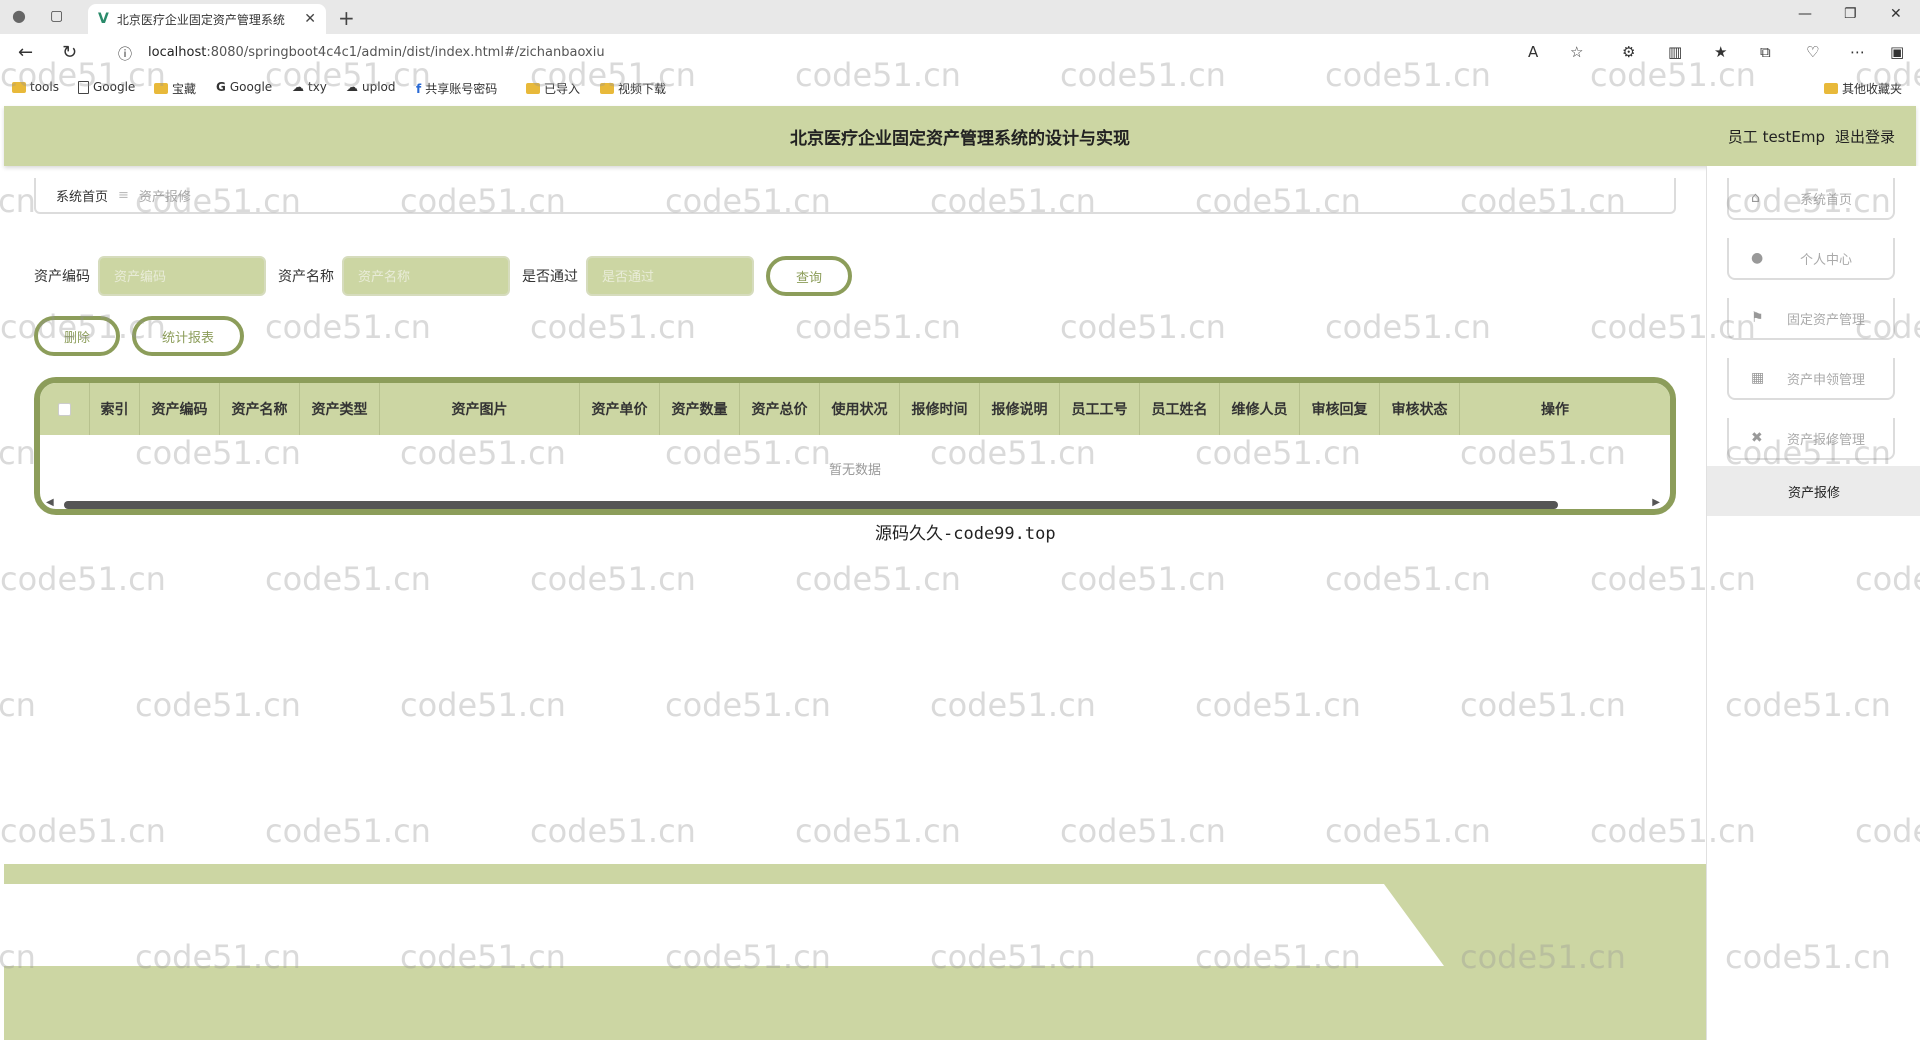  Describe the element at coordinates (1805, 14) in the screenshot. I see `minimize-icon: —` at that location.